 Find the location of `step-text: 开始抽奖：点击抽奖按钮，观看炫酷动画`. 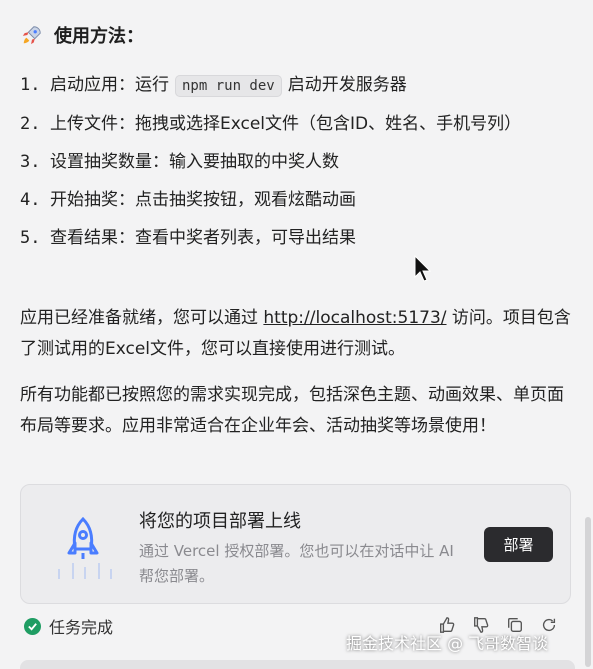

step-text: 开始抽奖：点击抽奖按钮，观看炫酷动画 is located at coordinates (203, 200).